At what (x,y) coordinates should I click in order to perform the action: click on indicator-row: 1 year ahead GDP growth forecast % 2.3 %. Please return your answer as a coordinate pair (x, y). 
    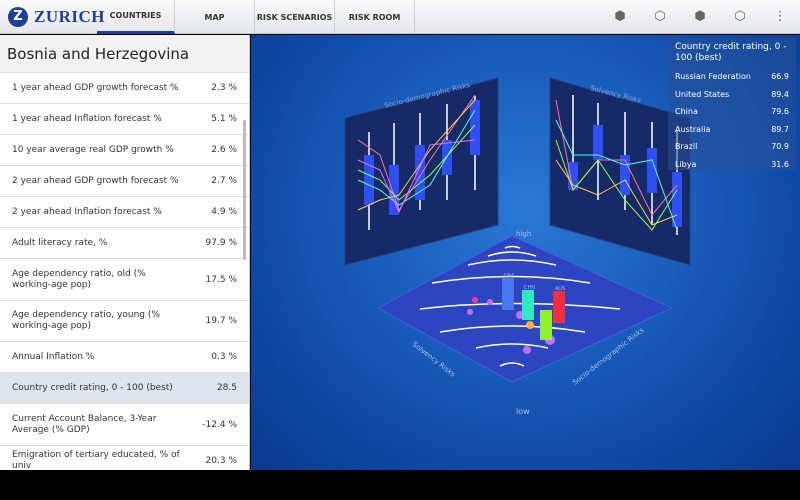
    Looking at the image, I should click on (124, 88).